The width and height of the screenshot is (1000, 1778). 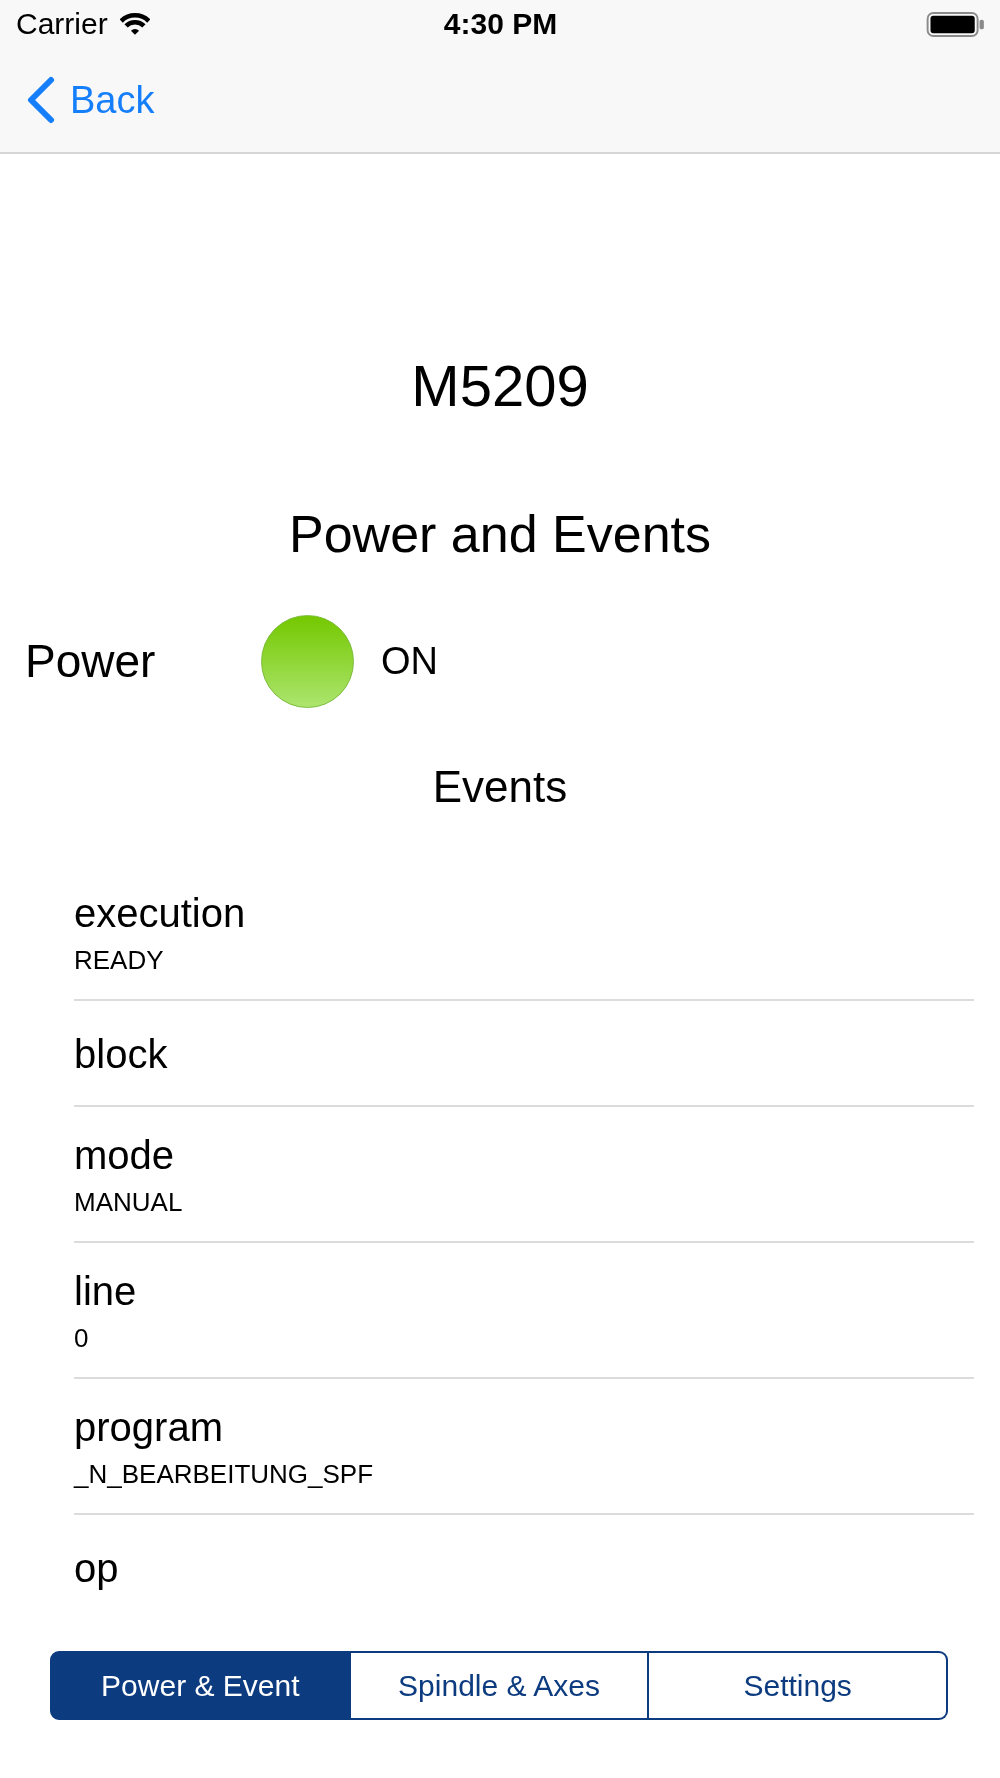 What do you see at coordinates (955, 24) in the screenshot?
I see `battery-icon` at bounding box center [955, 24].